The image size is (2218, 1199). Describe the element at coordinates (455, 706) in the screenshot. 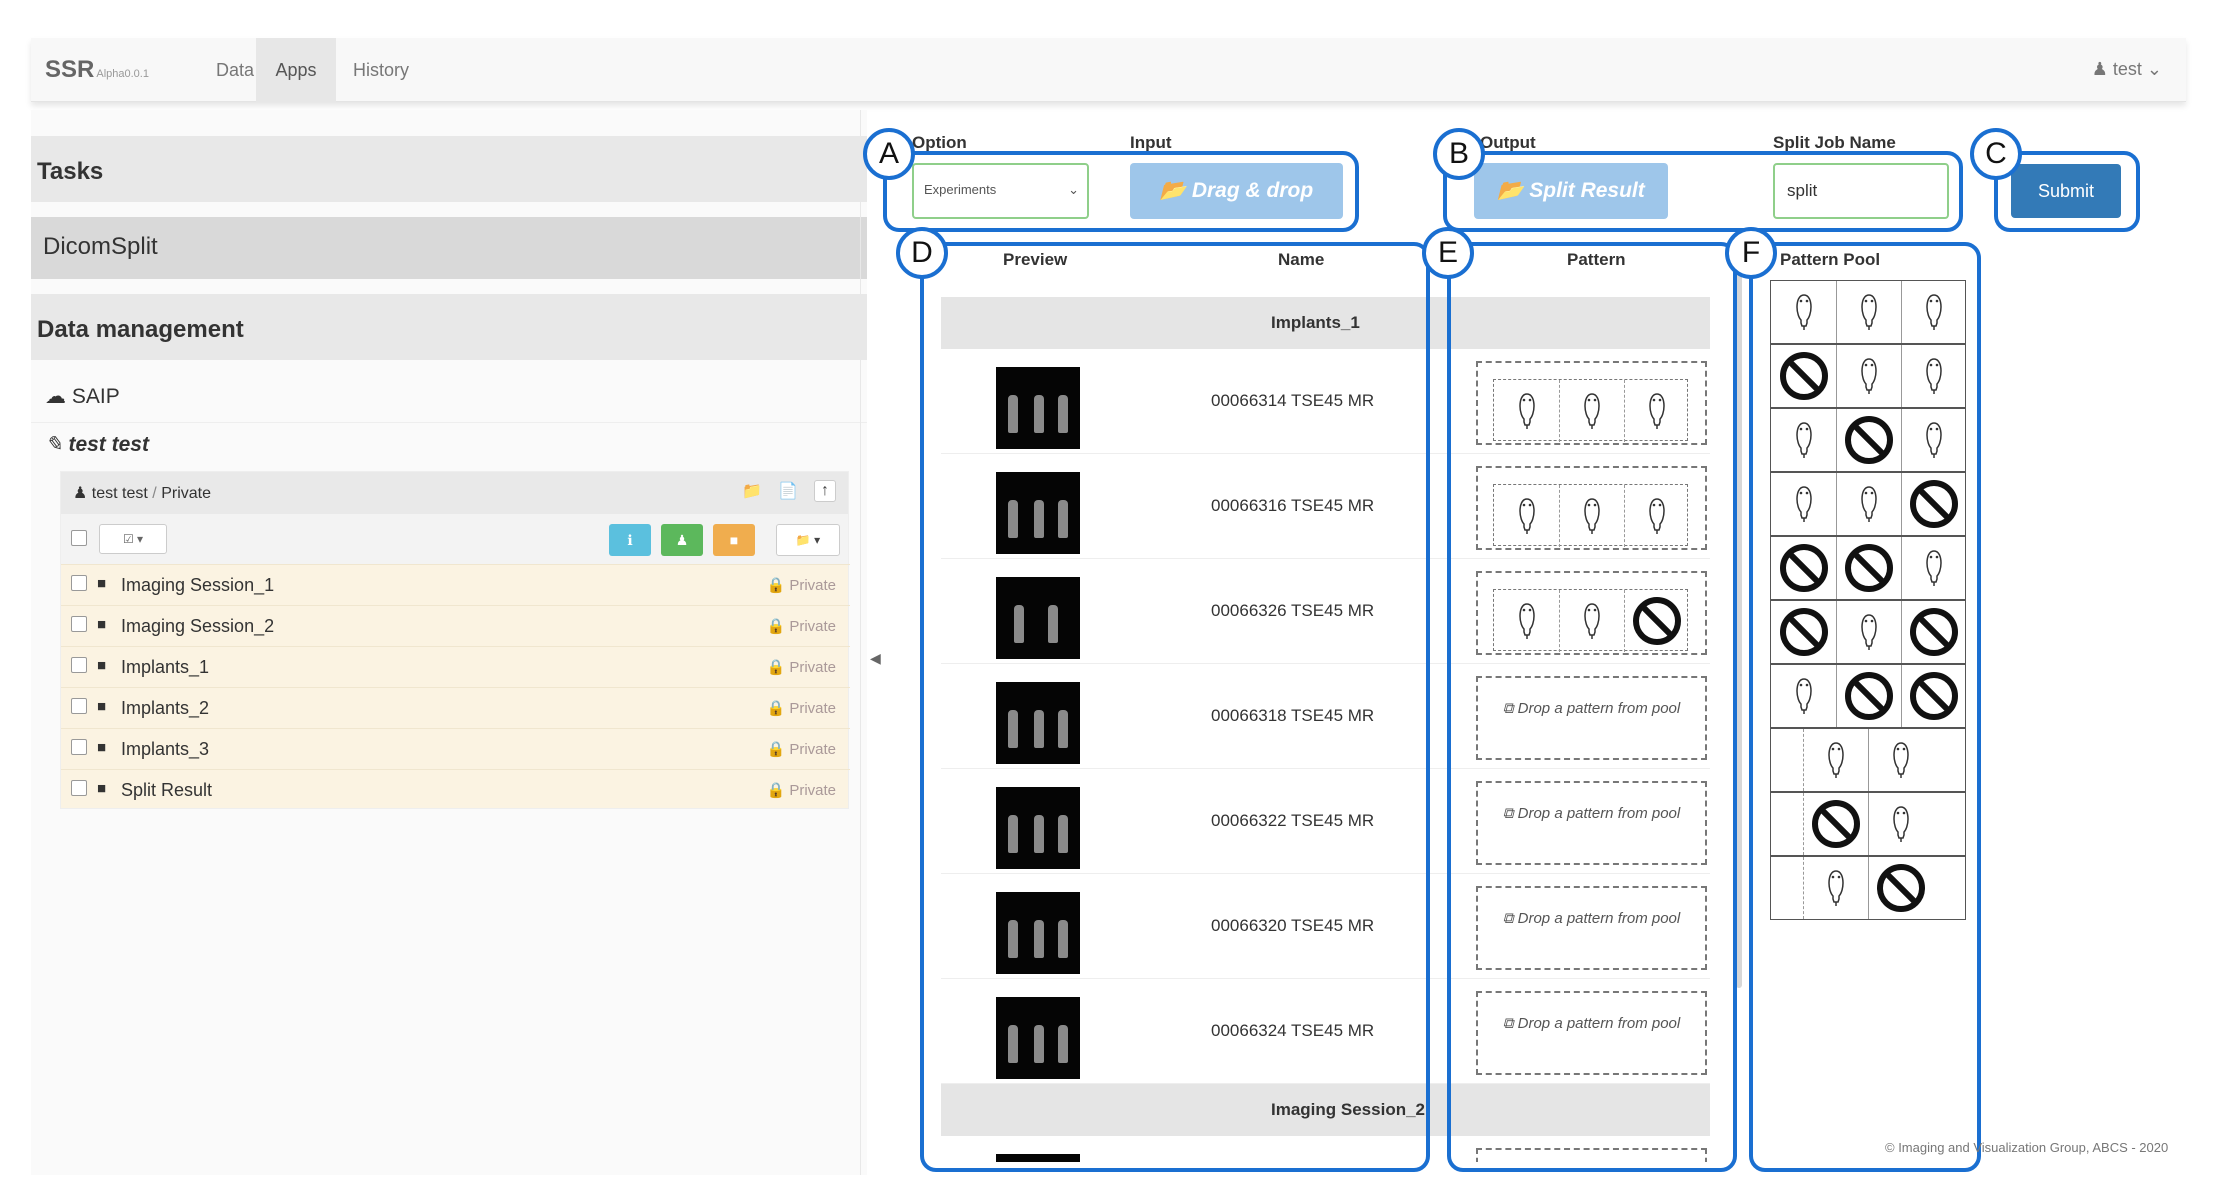

I see `folder-row: ■ Implants_2 🔒 Private` at that location.